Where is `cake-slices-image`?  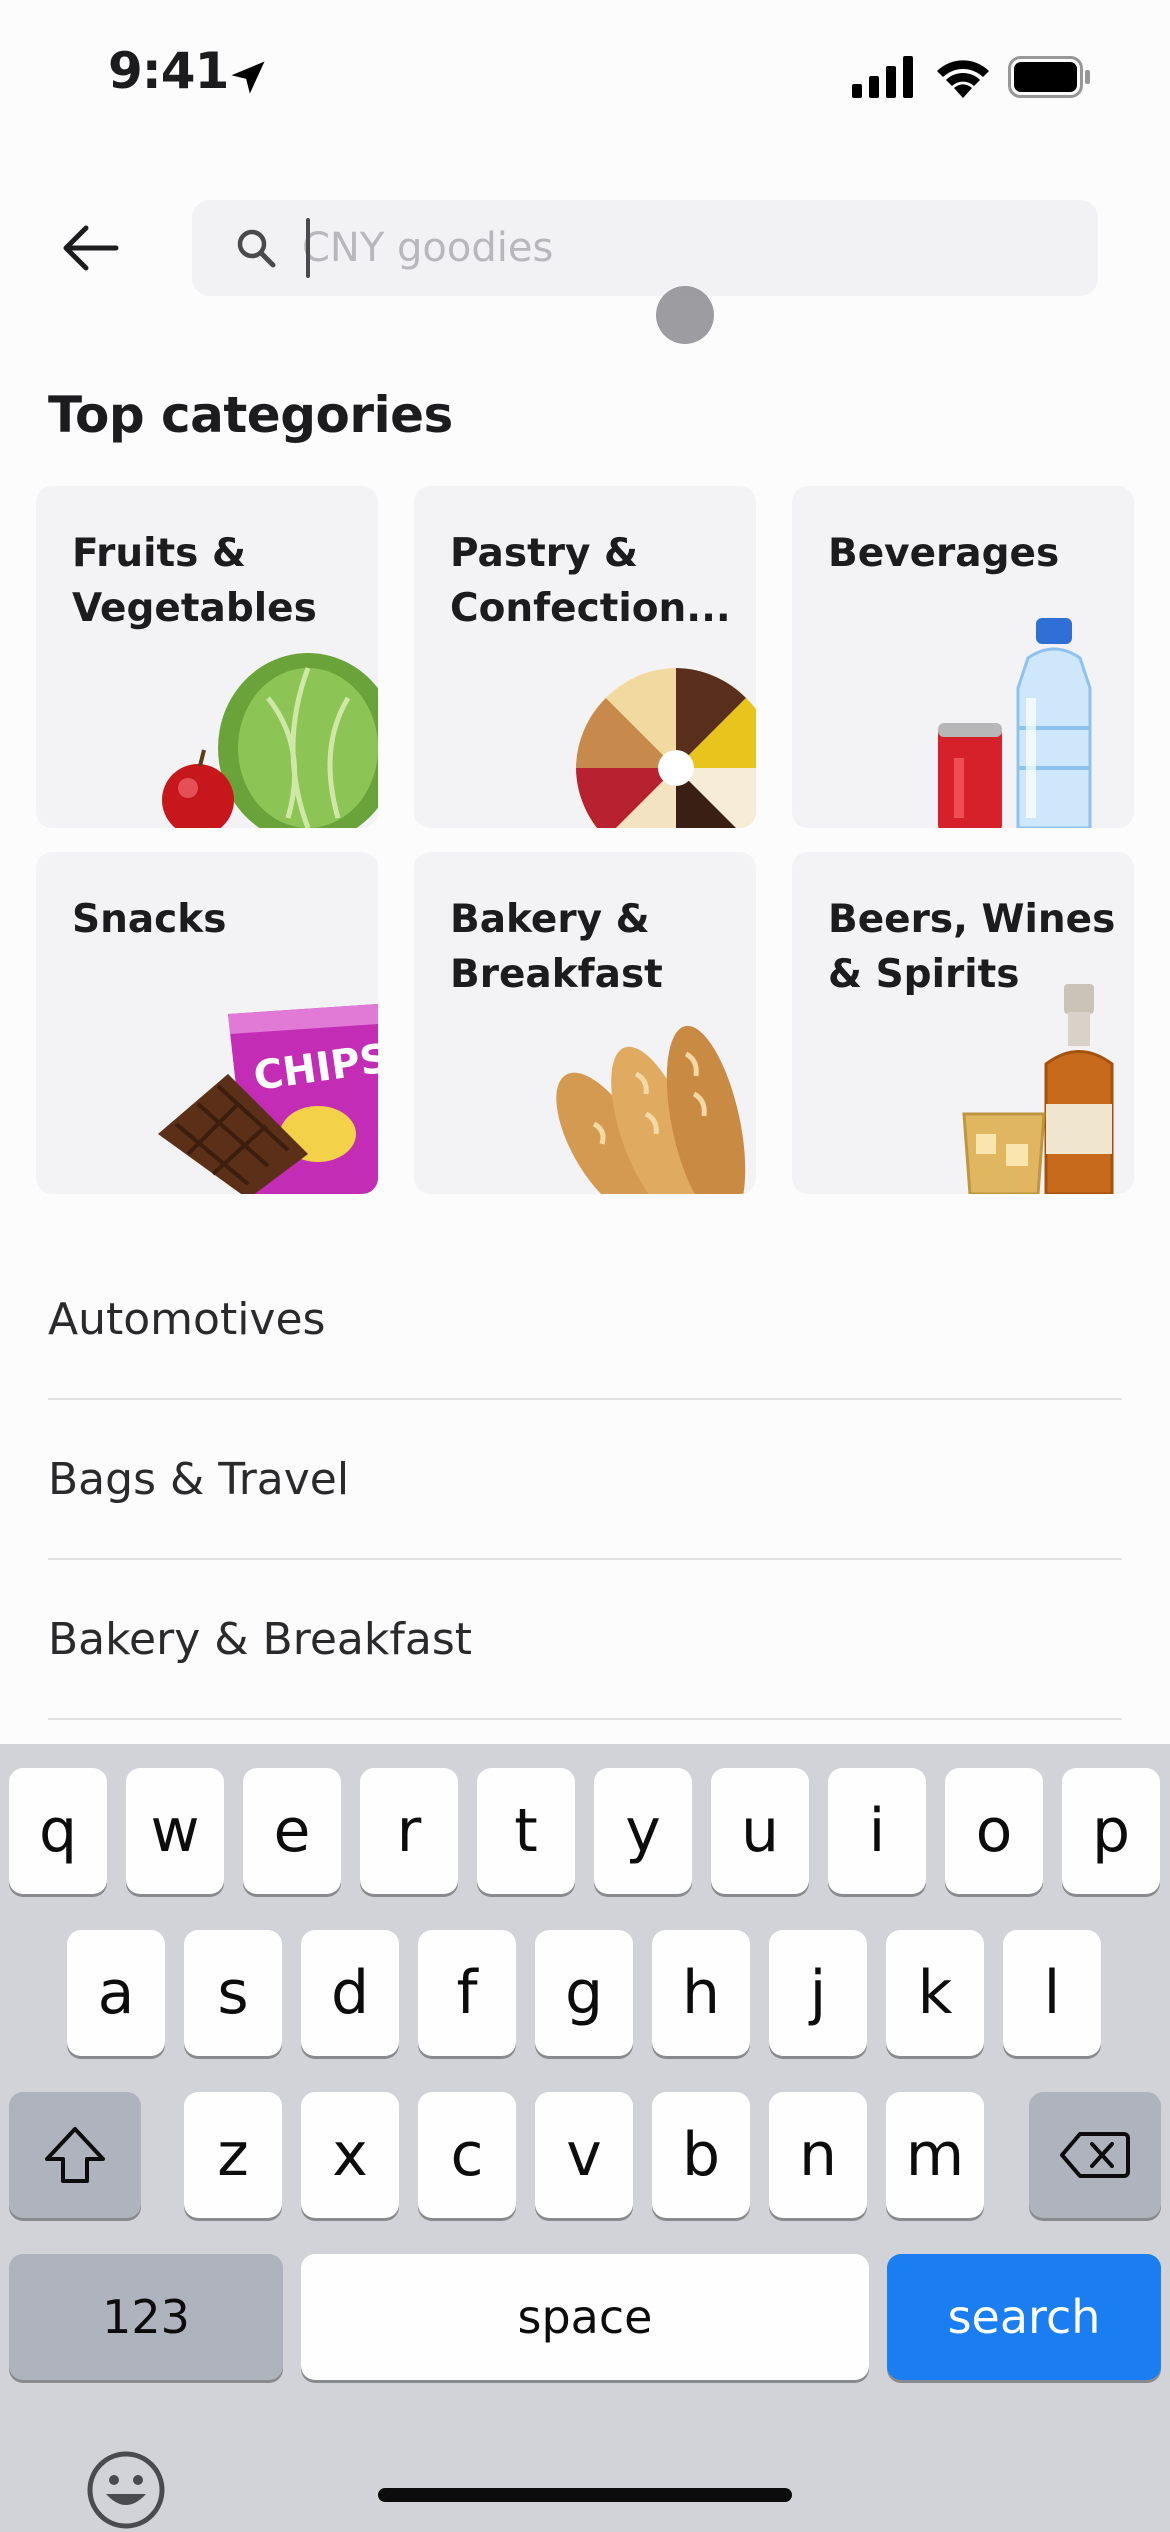 cake-slices-image is located at coordinates (666, 748).